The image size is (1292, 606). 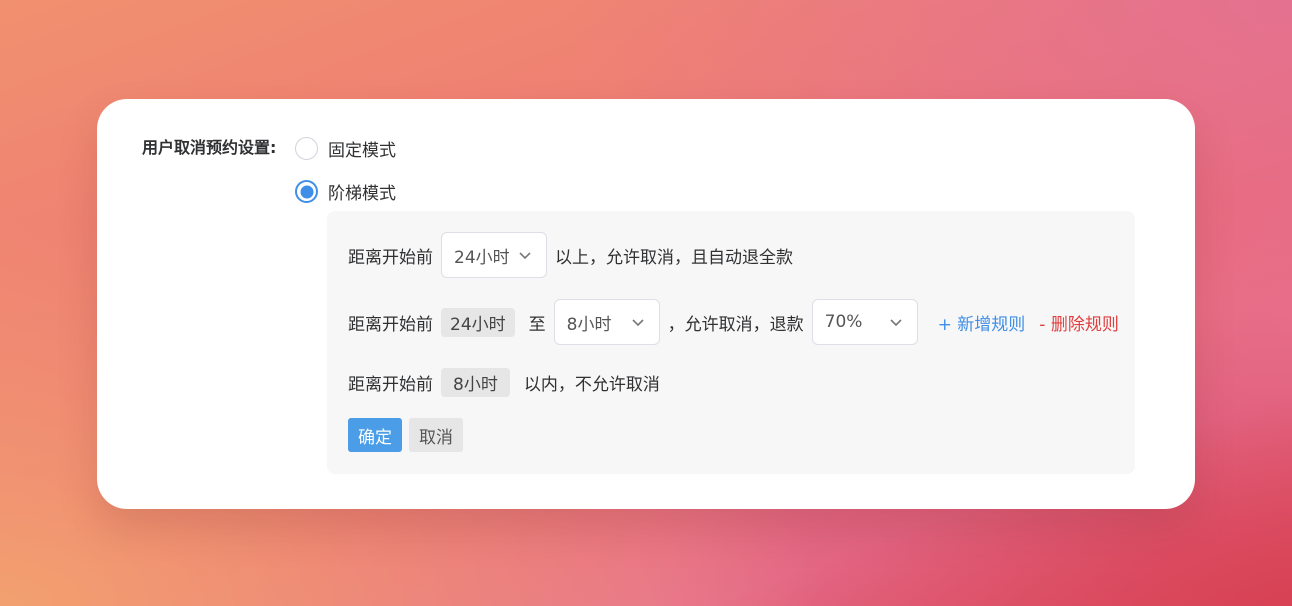 I want to click on radio-fixed-label: 固定模式, so click(x=362, y=151).